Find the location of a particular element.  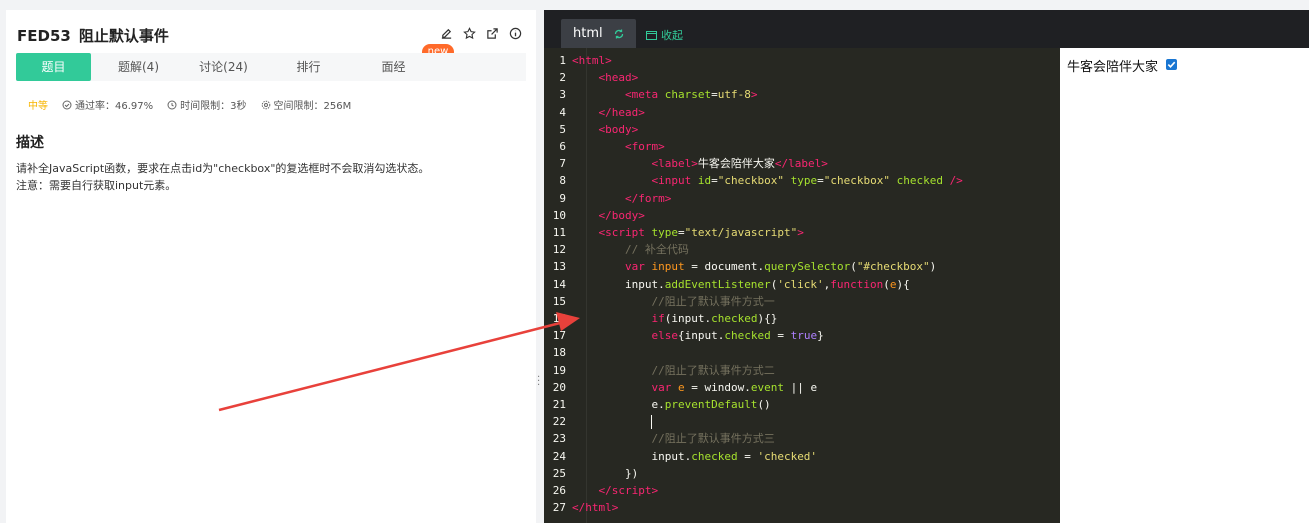

refresh-icon is located at coordinates (619, 34).